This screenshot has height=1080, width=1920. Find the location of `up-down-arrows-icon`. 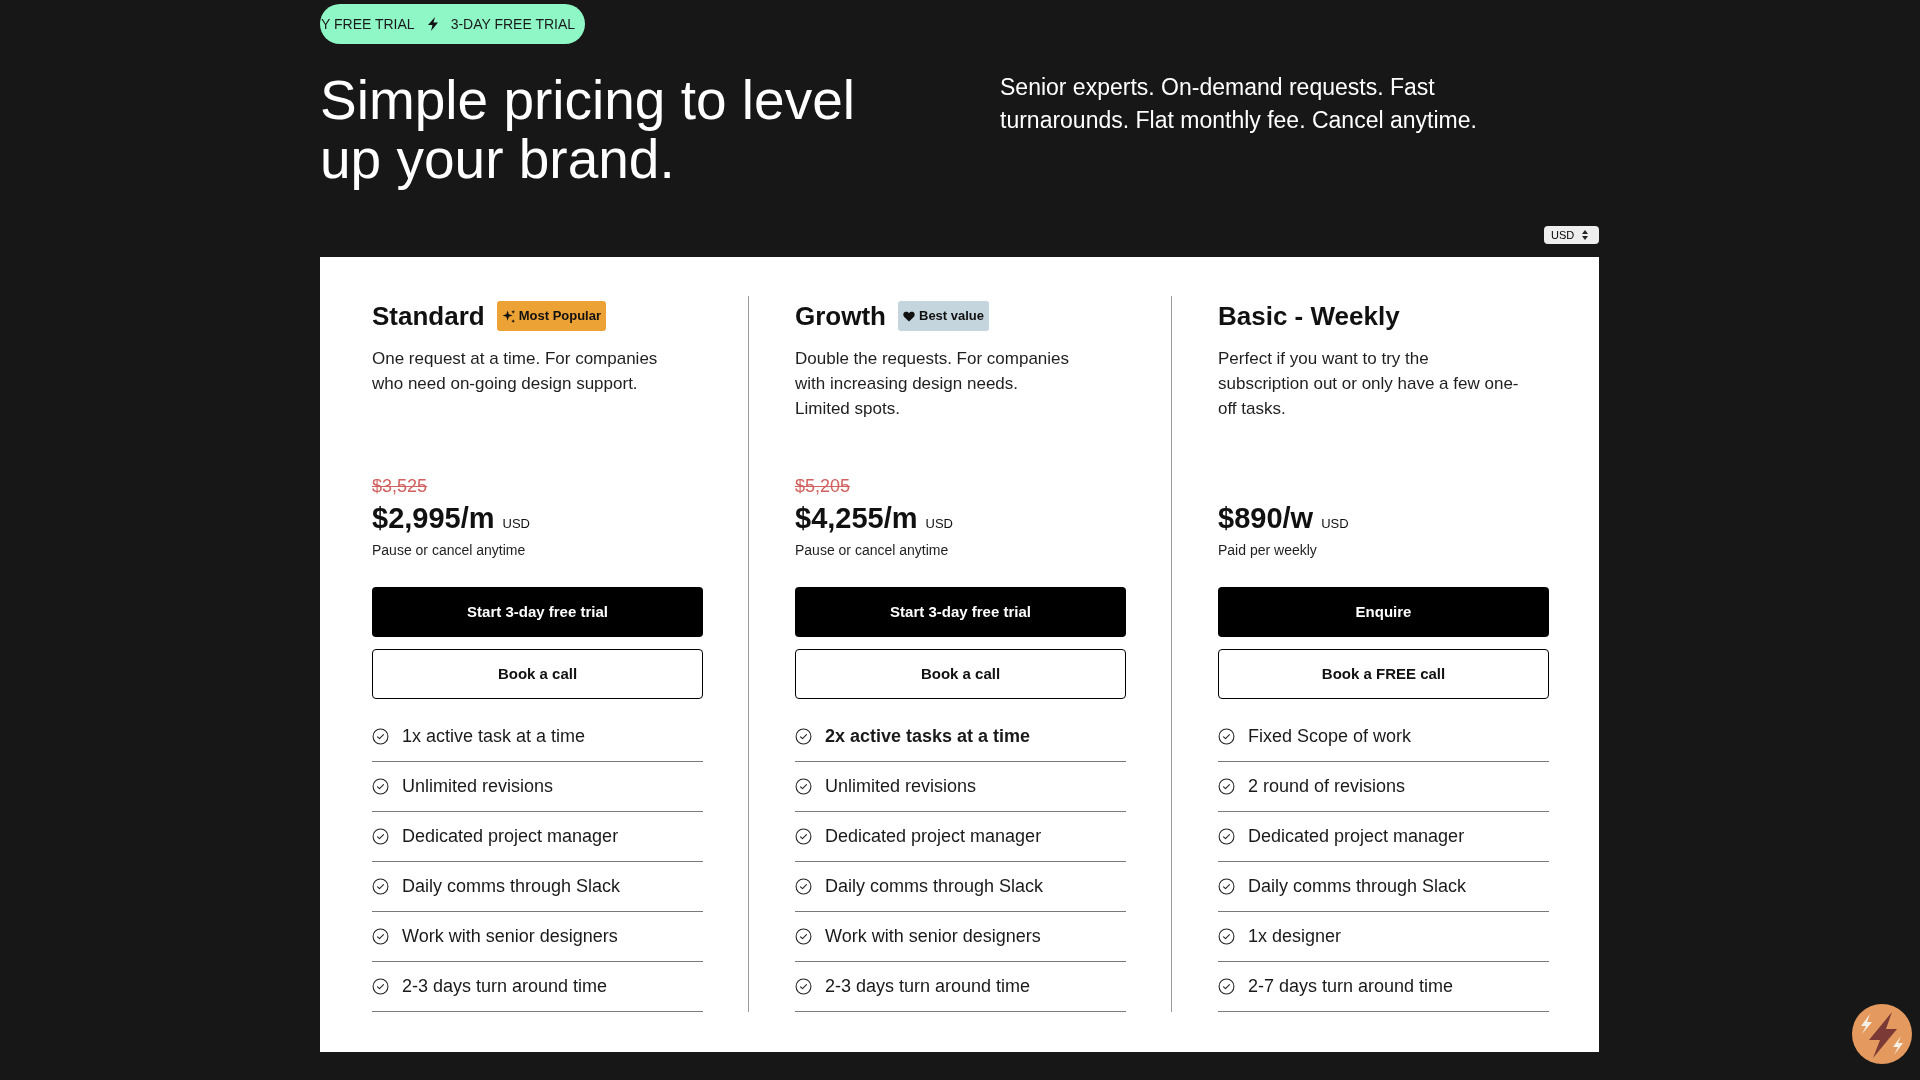

up-down-arrows-icon is located at coordinates (1585, 235).